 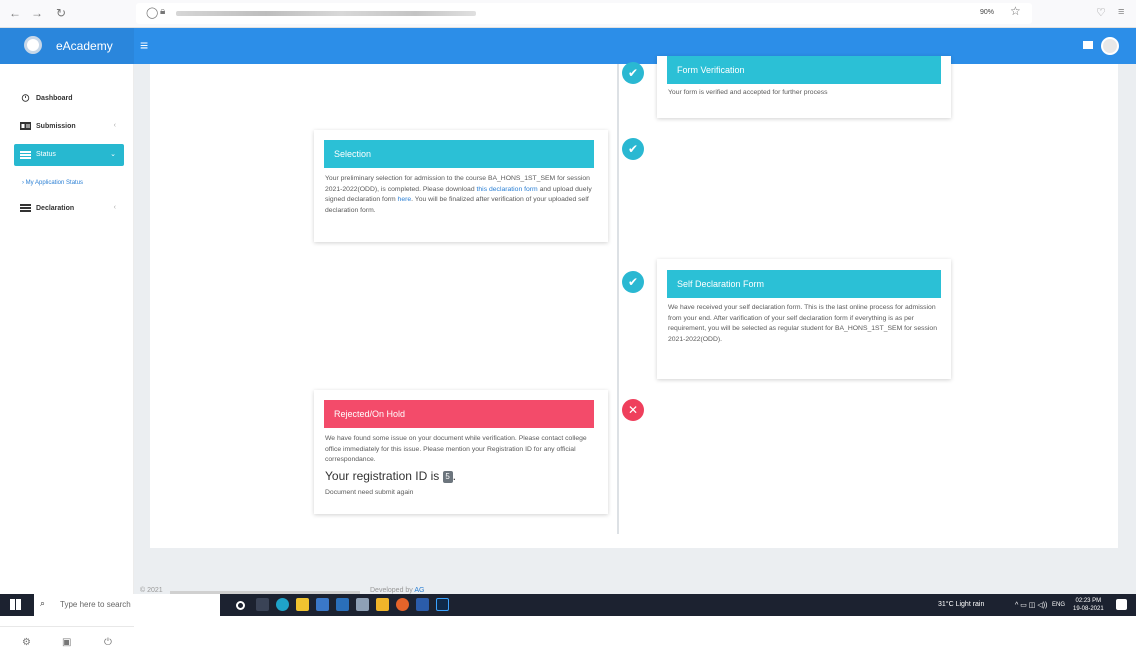 I want to click on brand: eAcademy, so click(x=67, y=46).